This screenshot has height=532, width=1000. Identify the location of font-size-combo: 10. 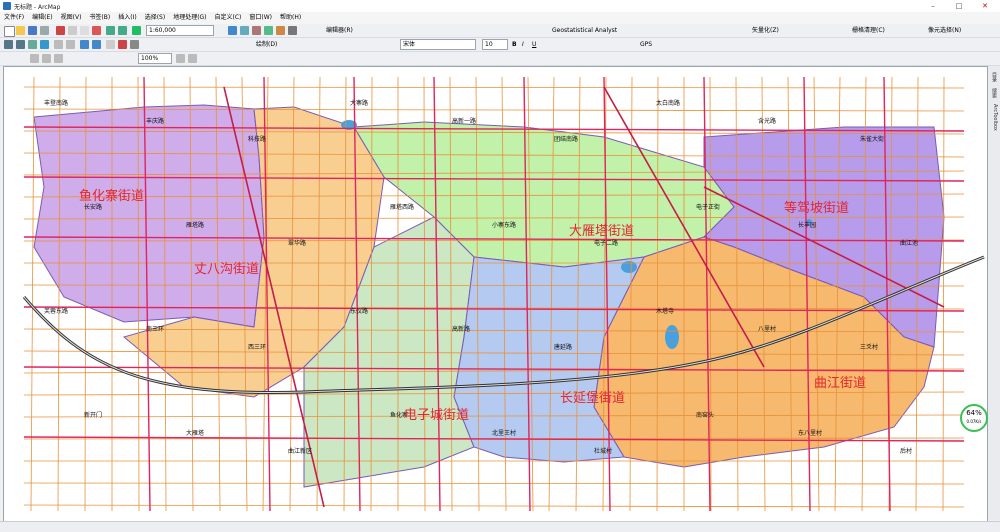
(495, 44).